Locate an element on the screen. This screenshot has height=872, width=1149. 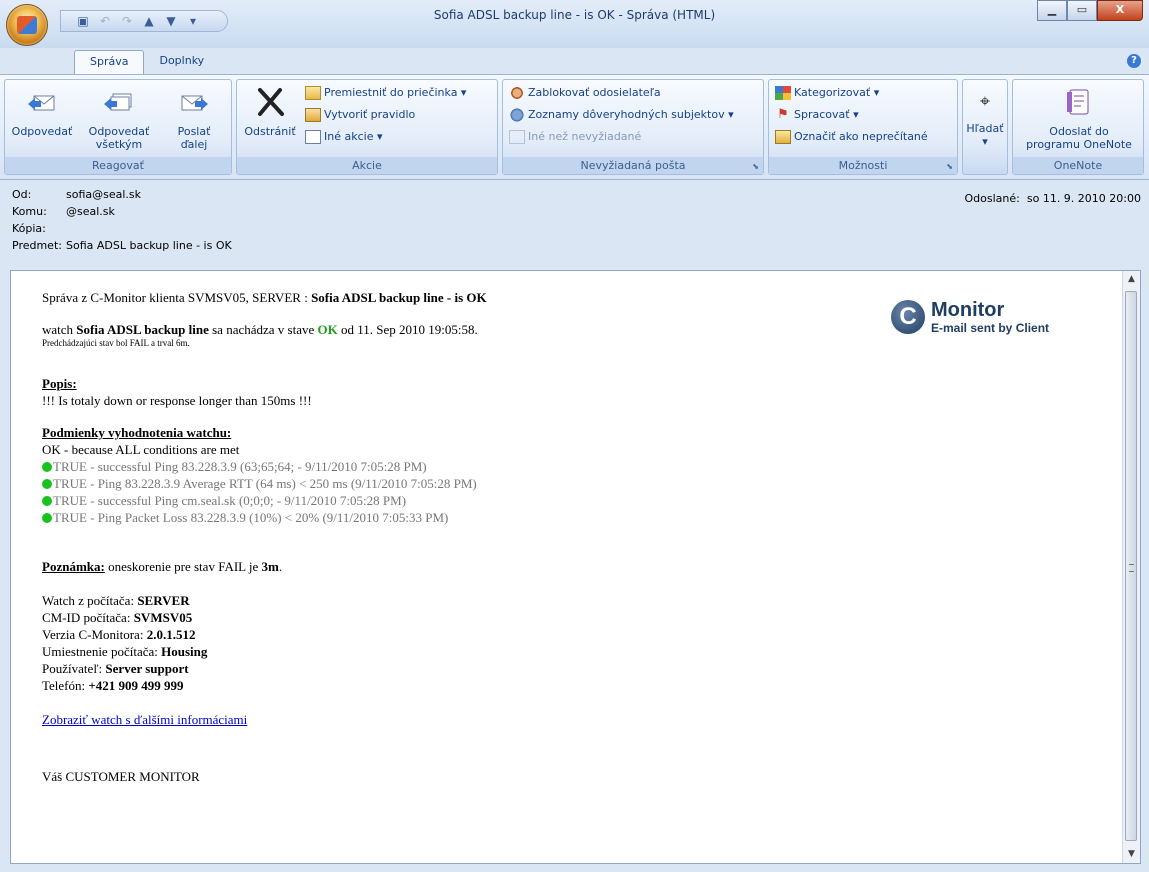
delete-button: Odstrániť is located at coordinates (270, 112).